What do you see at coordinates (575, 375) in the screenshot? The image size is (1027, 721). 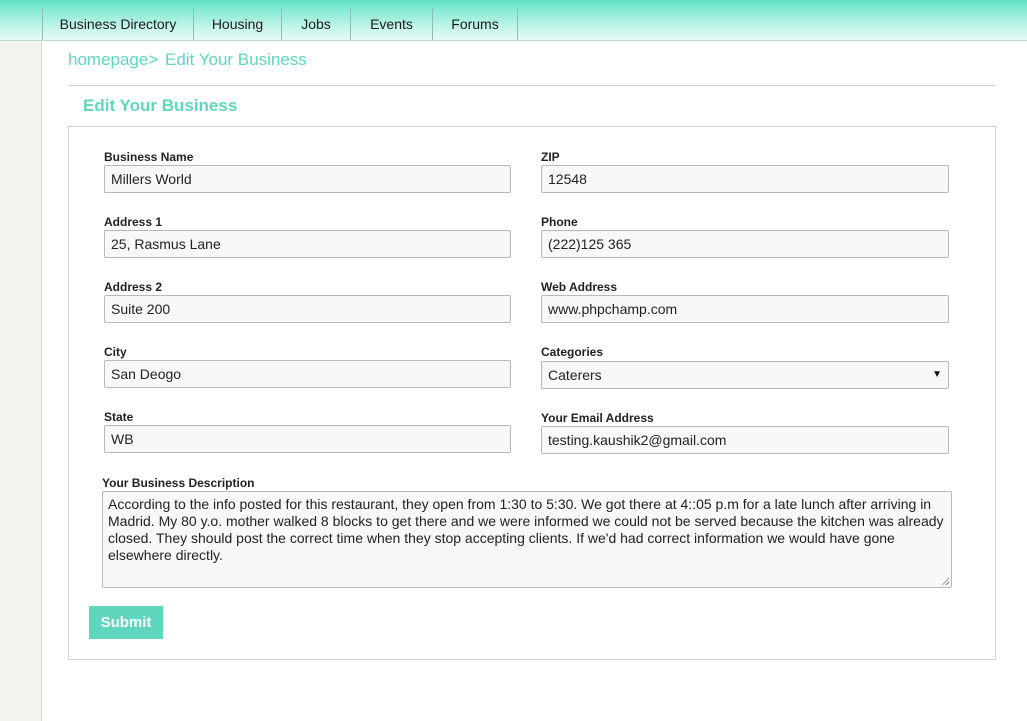 I see `categories-selected-value: Caterers` at bounding box center [575, 375].